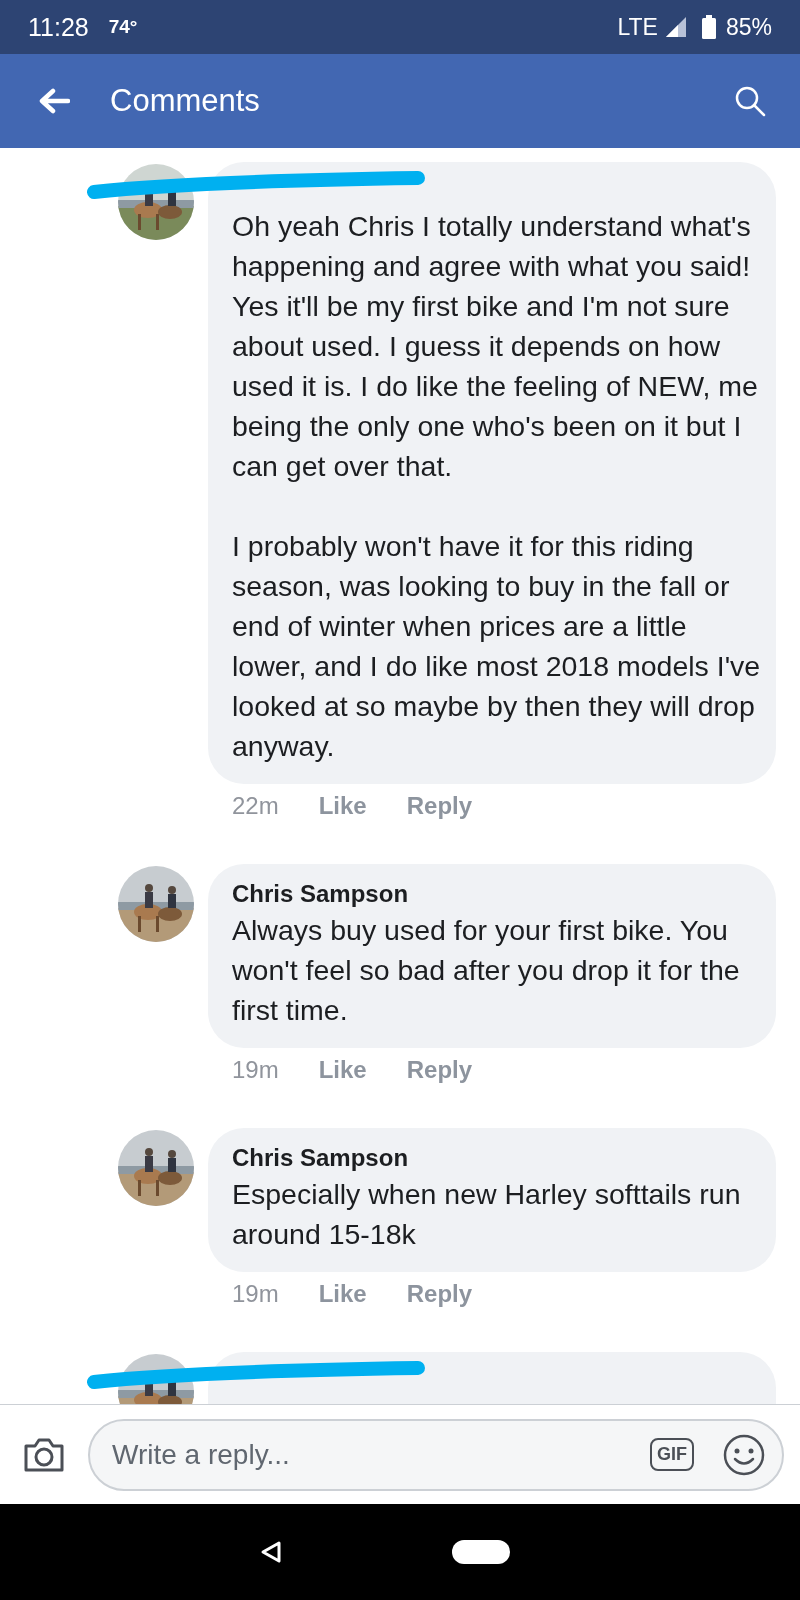 Image resolution: width=800 pixels, height=1600 pixels. I want to click on clock: 11:28, so click(58, 27).